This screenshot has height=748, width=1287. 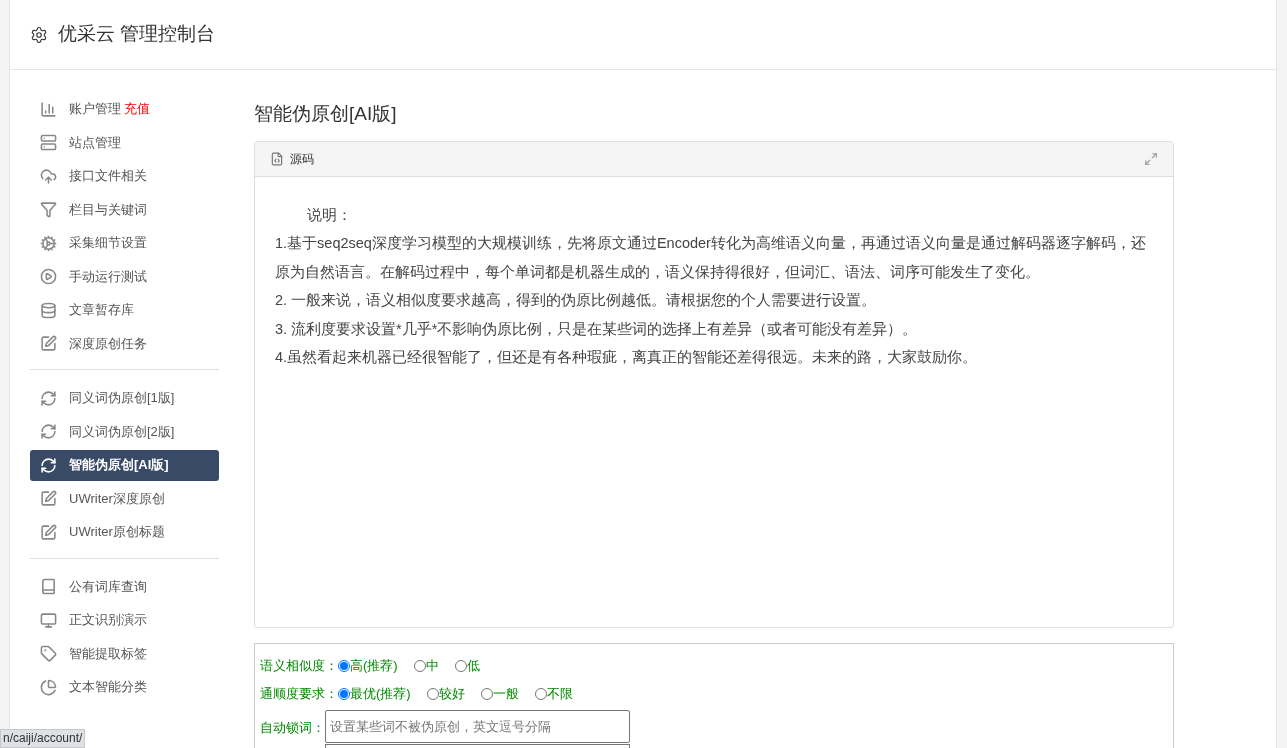 What do you see at coordinates (553, 693) in the screenshot?
I see `radio-option: 不限` at bounding box center [553, 693].